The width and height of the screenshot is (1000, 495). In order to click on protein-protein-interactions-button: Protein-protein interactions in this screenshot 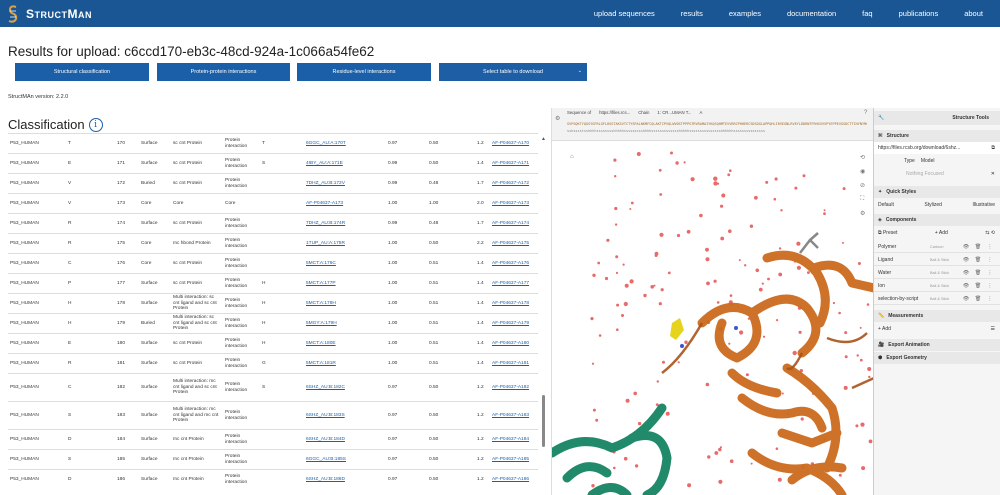, I will do `click(223, 72)`.